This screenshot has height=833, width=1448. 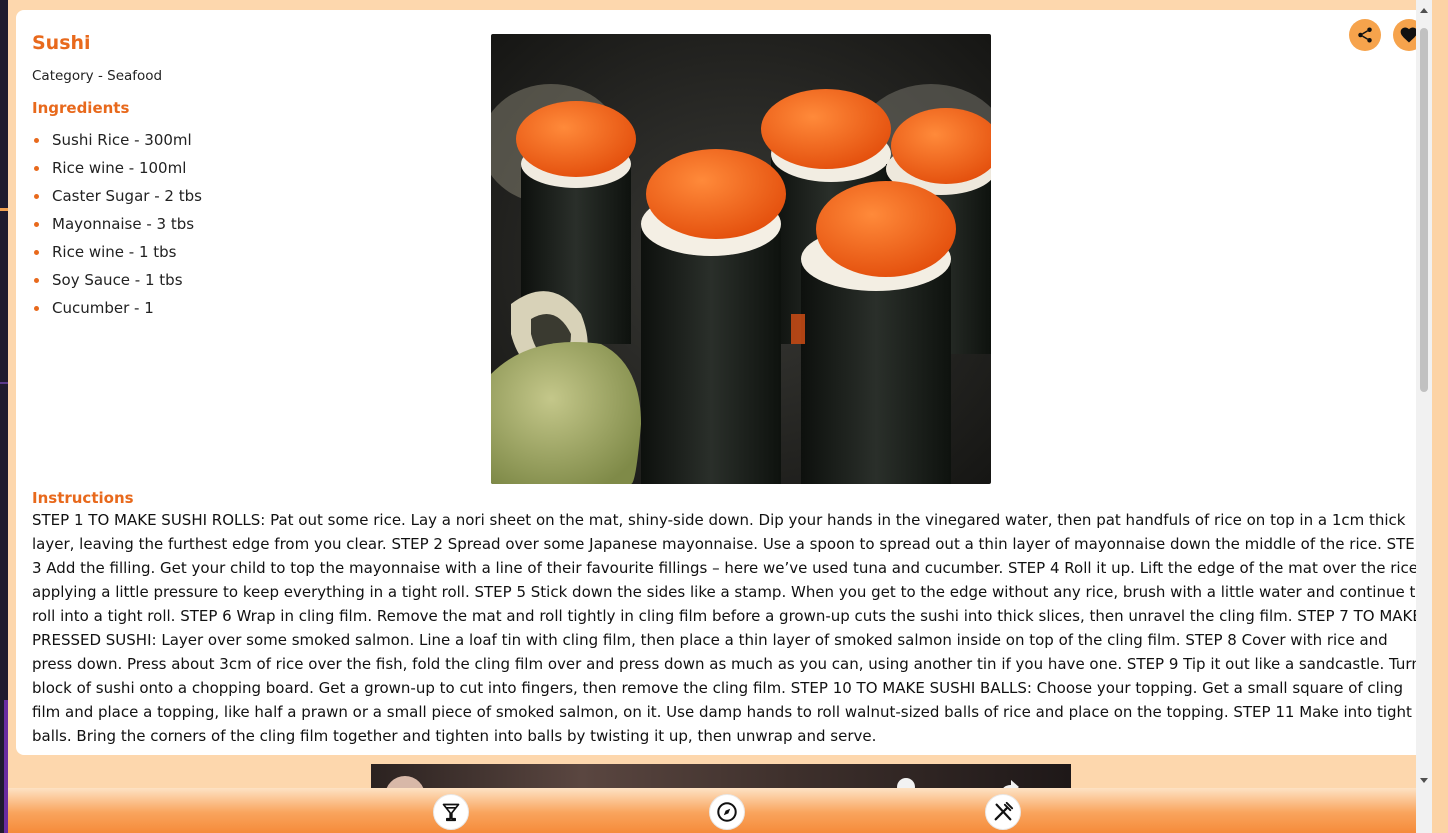 I want to click on cocktail-glass-icon, so click(x=451, y=812).